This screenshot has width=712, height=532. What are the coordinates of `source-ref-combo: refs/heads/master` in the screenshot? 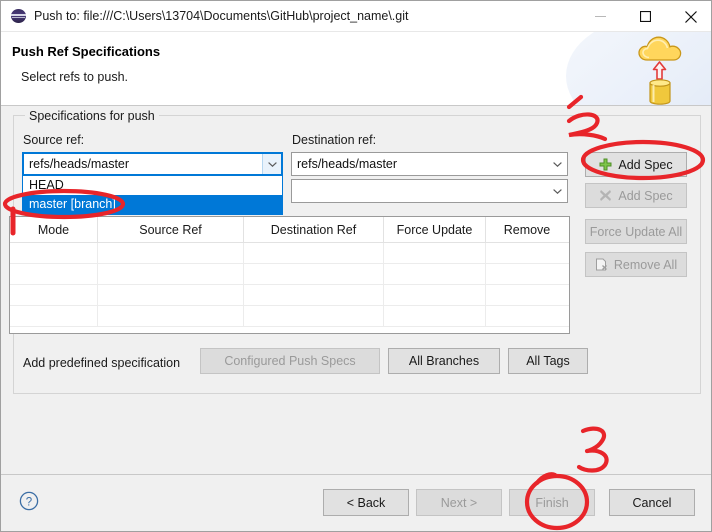 It's located at (152, 164).